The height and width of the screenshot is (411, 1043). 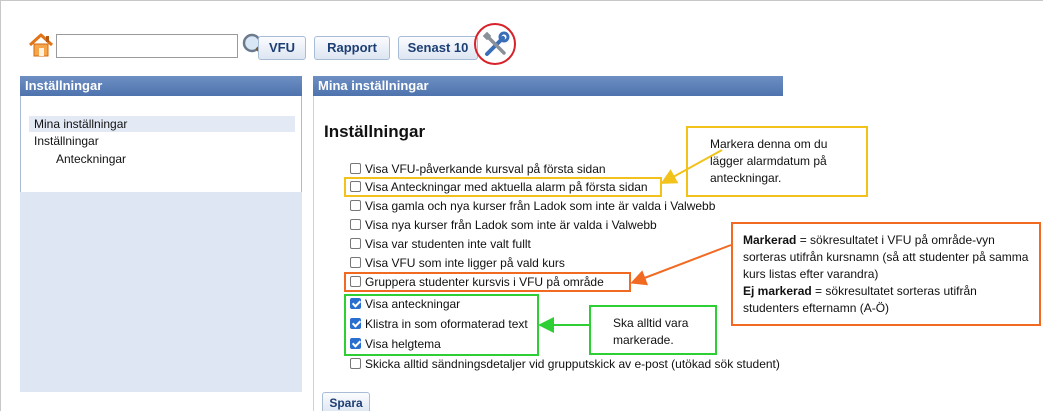 What do you see at coordinates (77, 159) in the screenshot?
I see `nav-item-anteckningar: Anteckningar` at bounding box center [77, 159].